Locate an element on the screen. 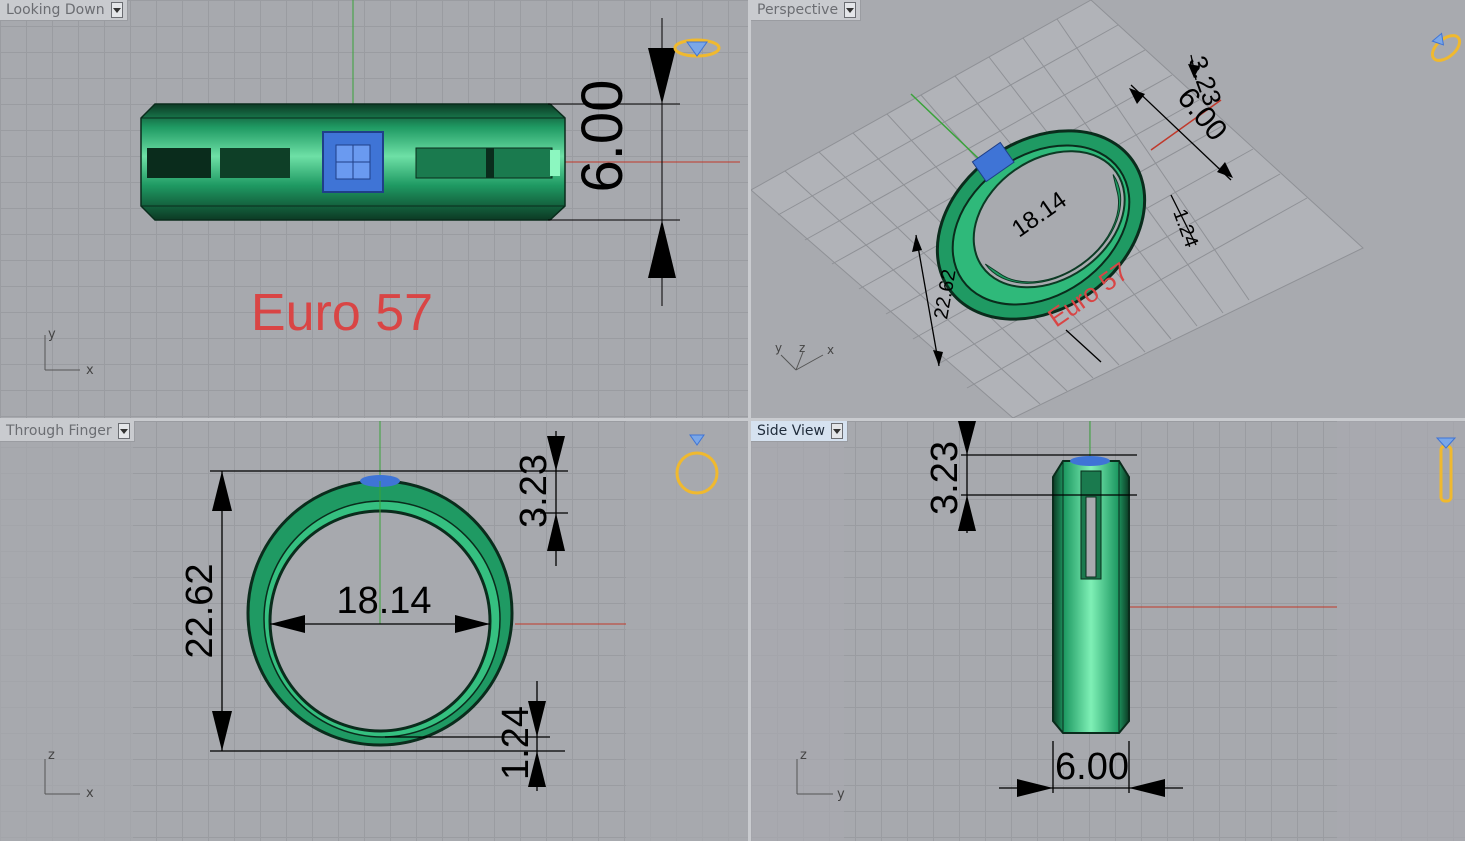 Image resolution: width=1465 pixels, height=841 pixels. viewport-label-looking-down: Looking Down is located at coordinates (64, 10).